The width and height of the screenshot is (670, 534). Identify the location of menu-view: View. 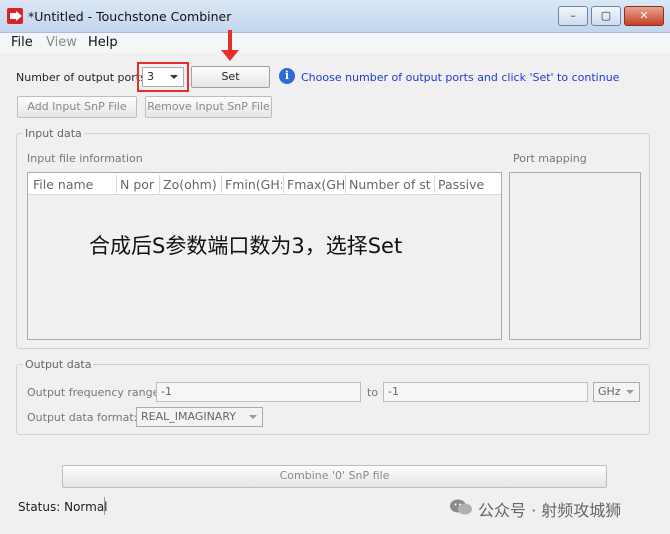
(61, 42).